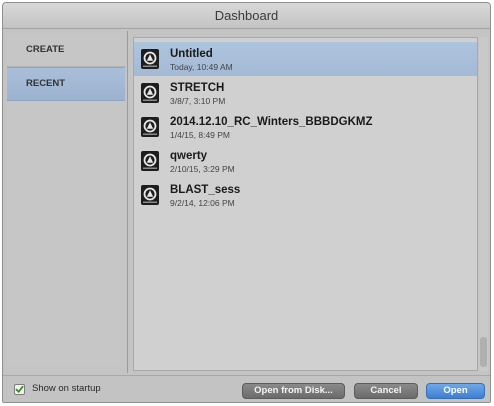 This screenshot has width=494, height=406. I want to click on checkmark-icon, so click(19, 389).